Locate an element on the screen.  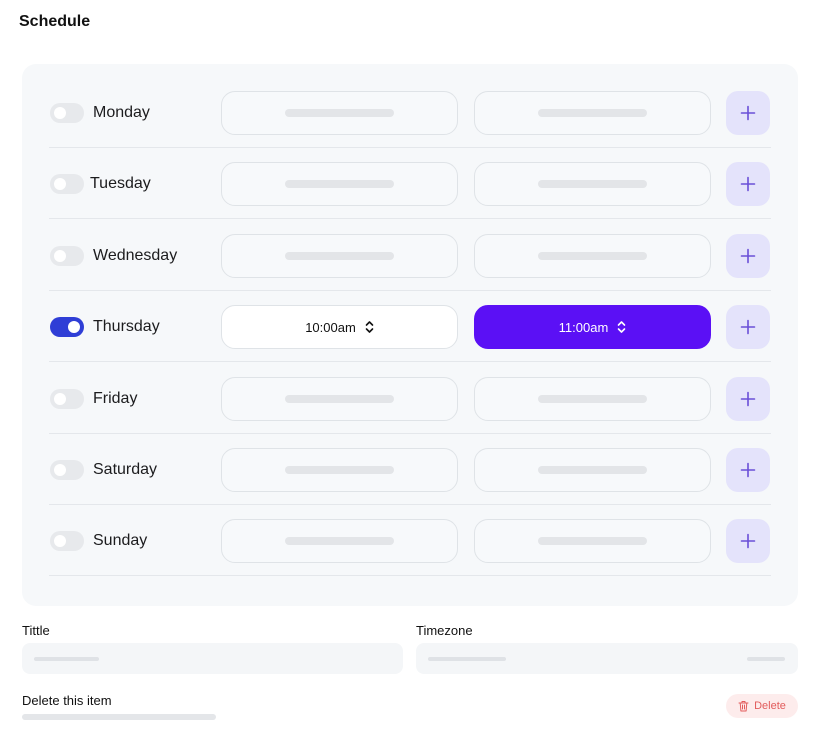
day-label: Wednesday is located at coordinates (135, 255).